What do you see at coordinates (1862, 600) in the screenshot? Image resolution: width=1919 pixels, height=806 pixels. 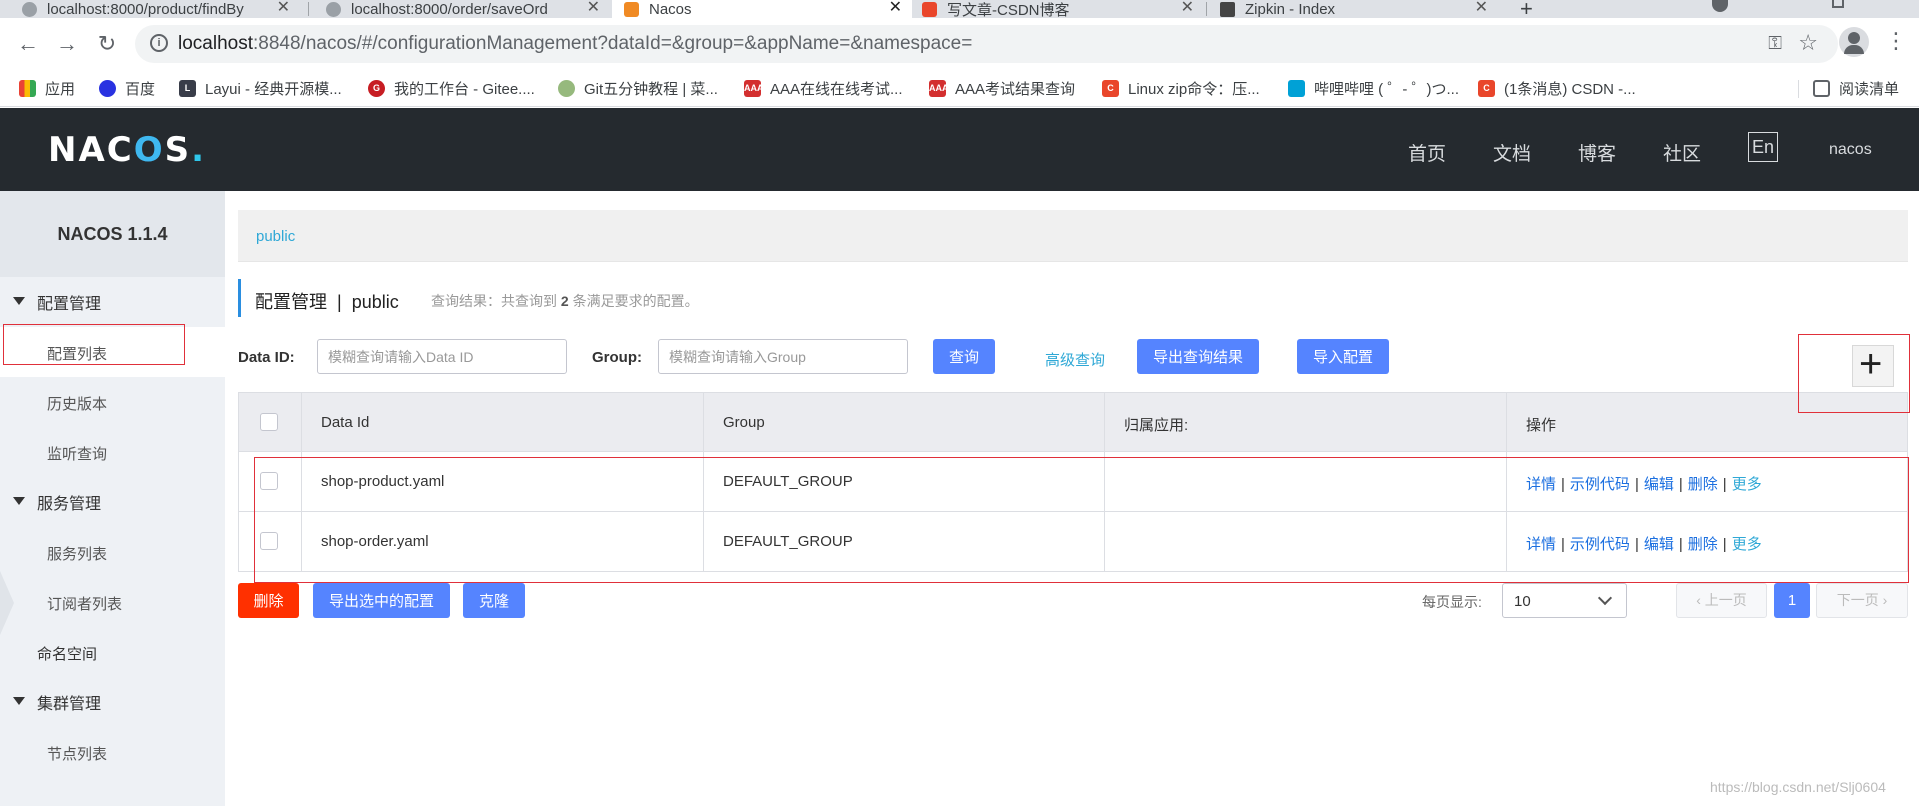 I see `next-page-button: 下一页 ›` at bounding box center [1862, 600].